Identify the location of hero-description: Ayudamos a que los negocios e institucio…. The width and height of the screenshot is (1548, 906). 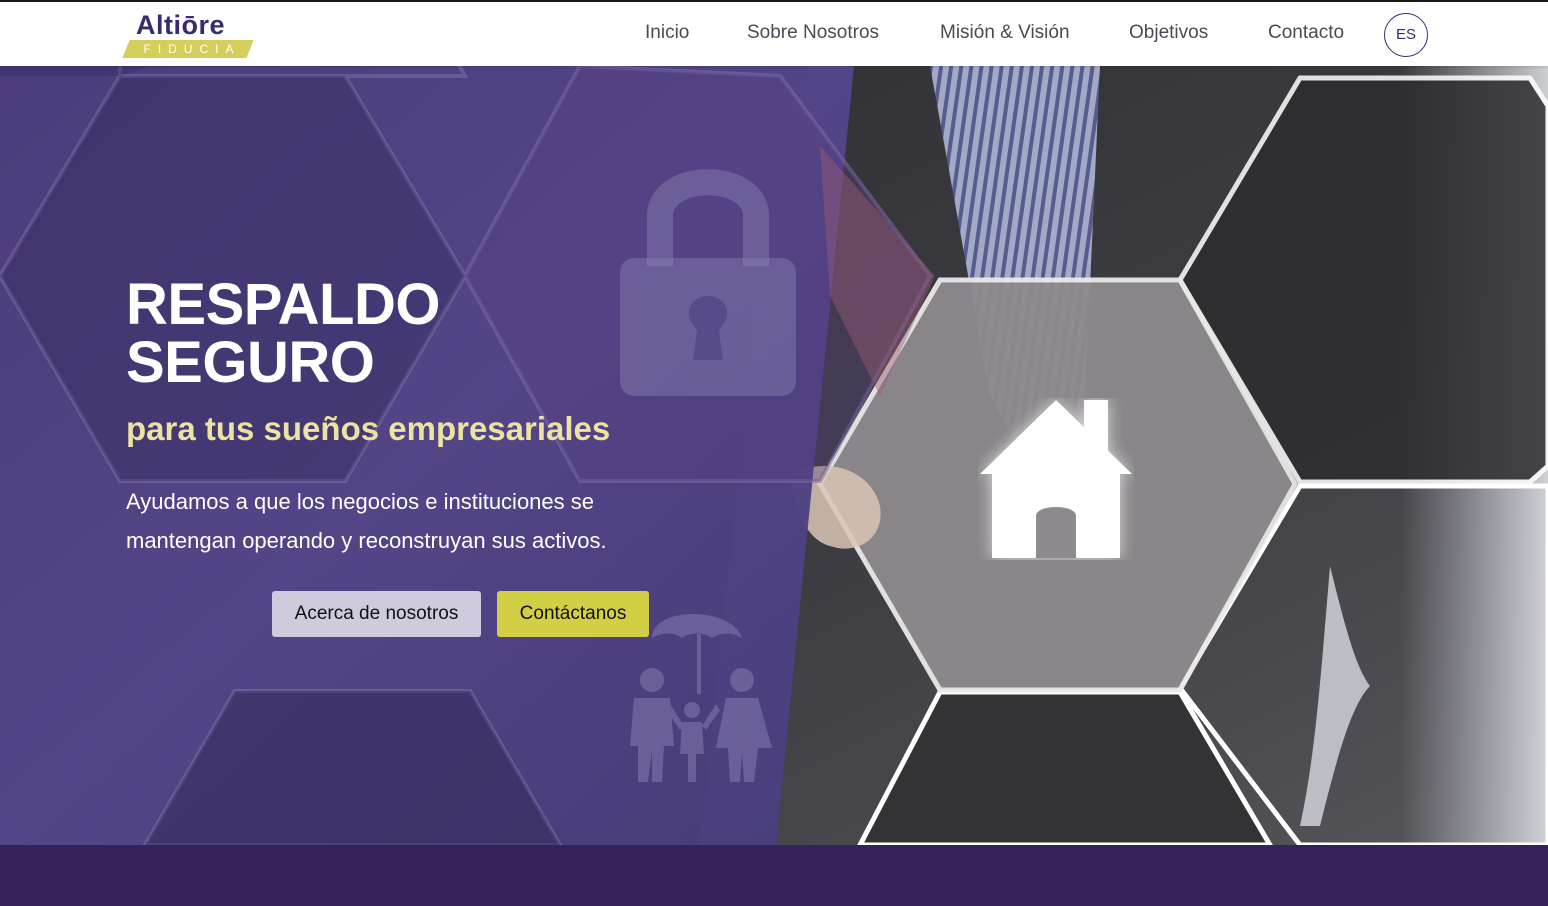
(406, 521).